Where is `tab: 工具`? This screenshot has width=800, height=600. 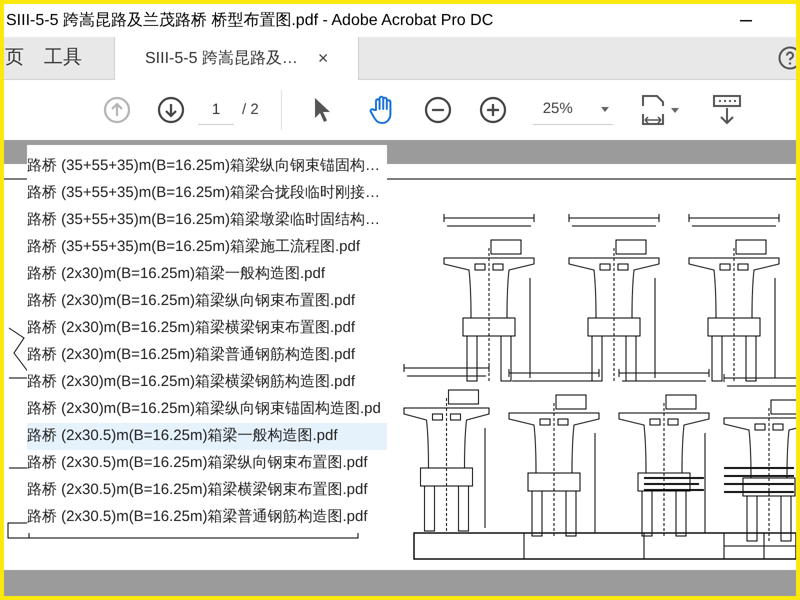
tab: 工具 is located at coordinates (63, 58).